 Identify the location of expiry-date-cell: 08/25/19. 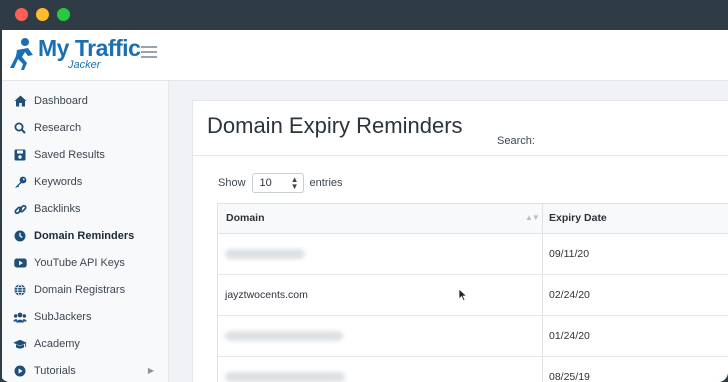
(569, 376).